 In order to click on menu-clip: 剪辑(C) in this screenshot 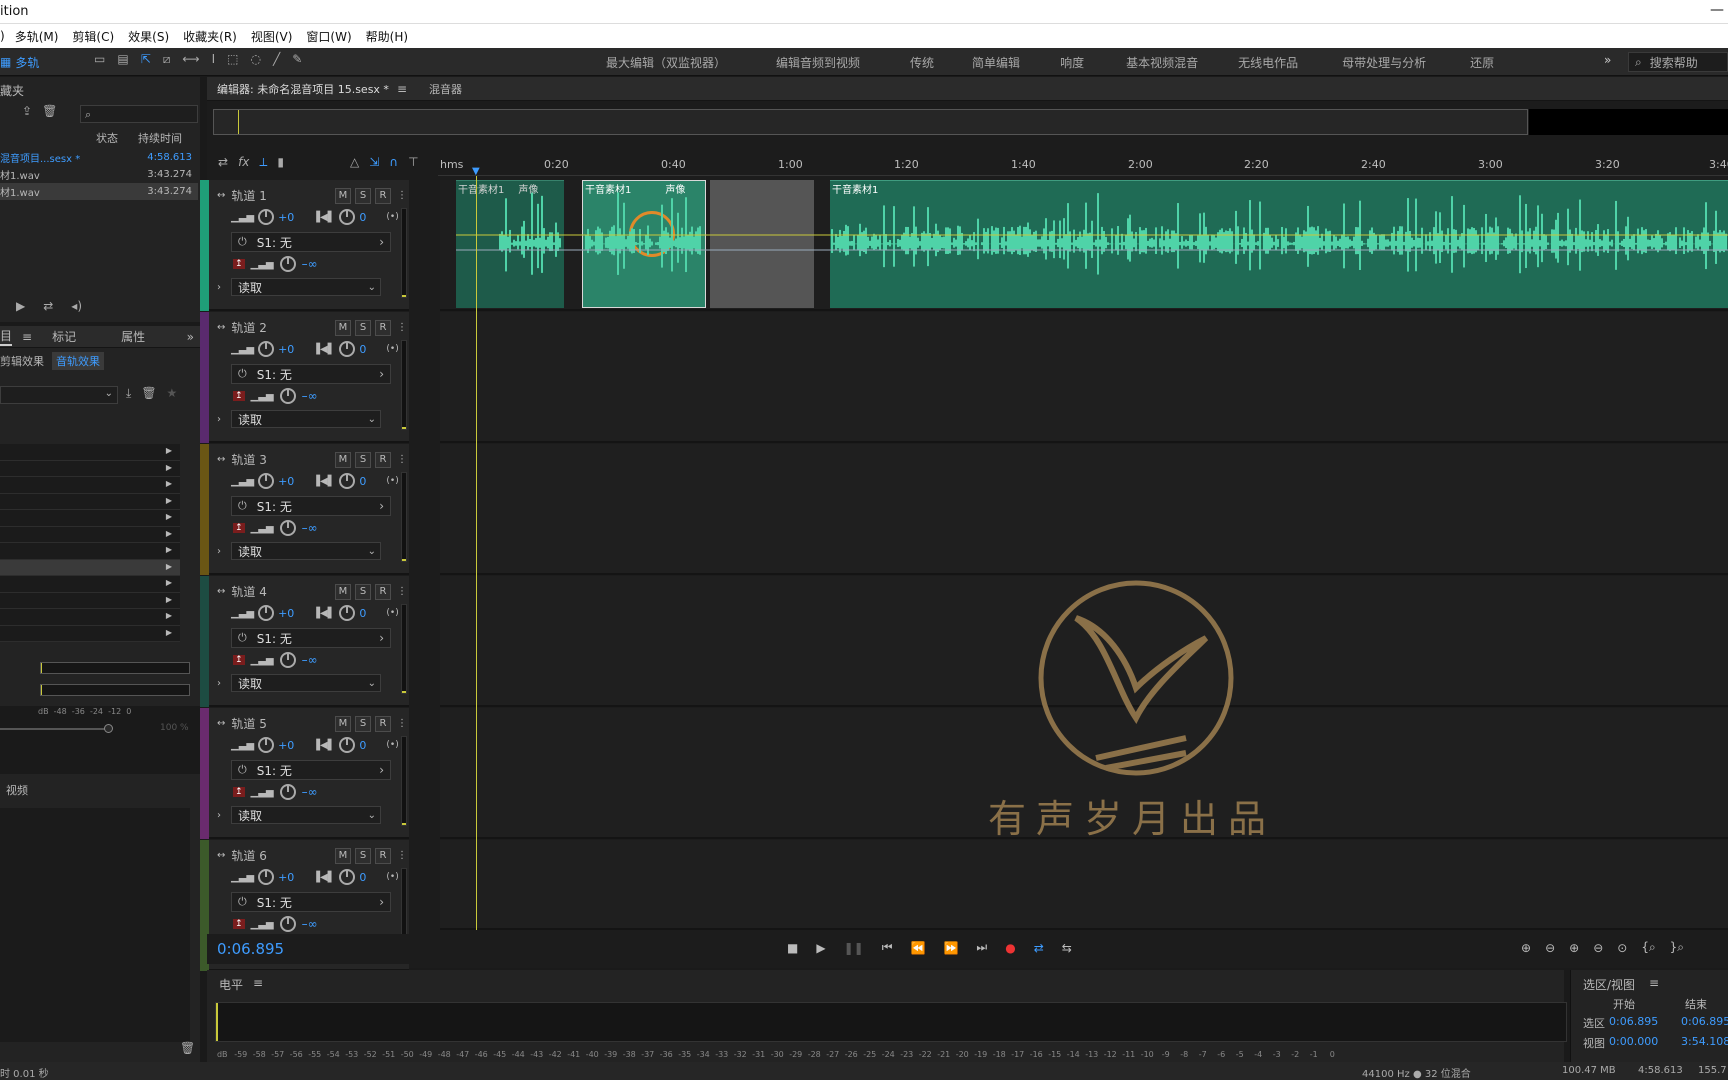, I will do `click(93, 36)`.